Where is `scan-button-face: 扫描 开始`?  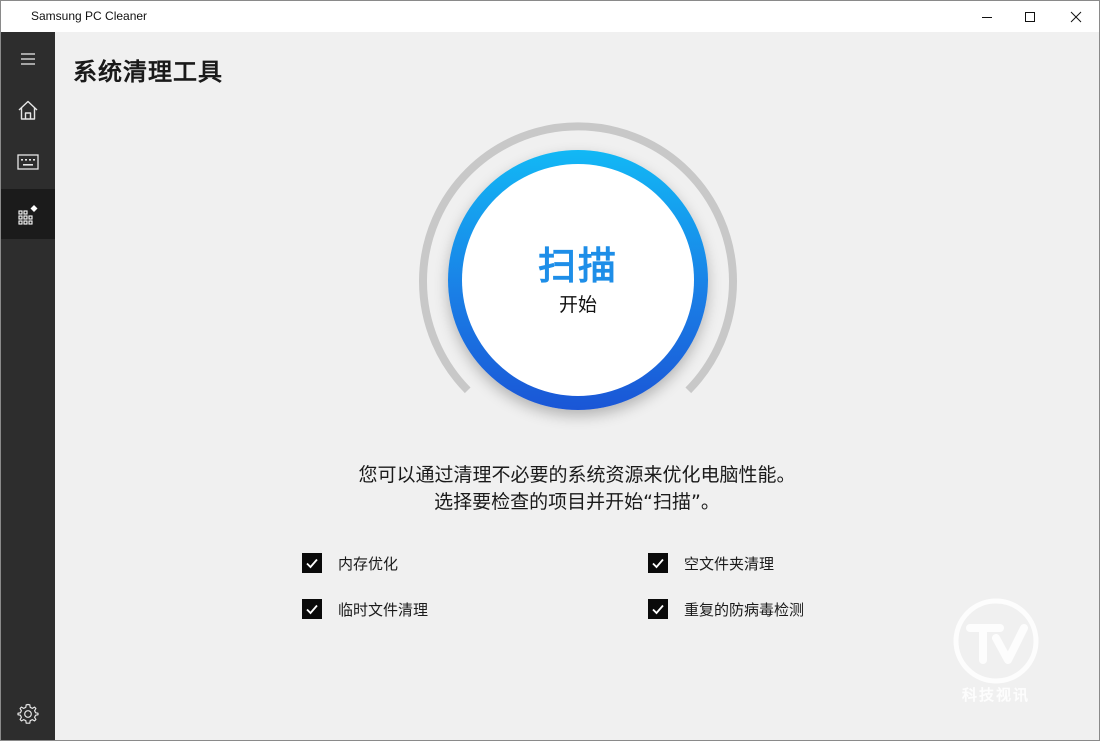
scan-button-face: 扫描 开始 is located at coordinates (578, 280).